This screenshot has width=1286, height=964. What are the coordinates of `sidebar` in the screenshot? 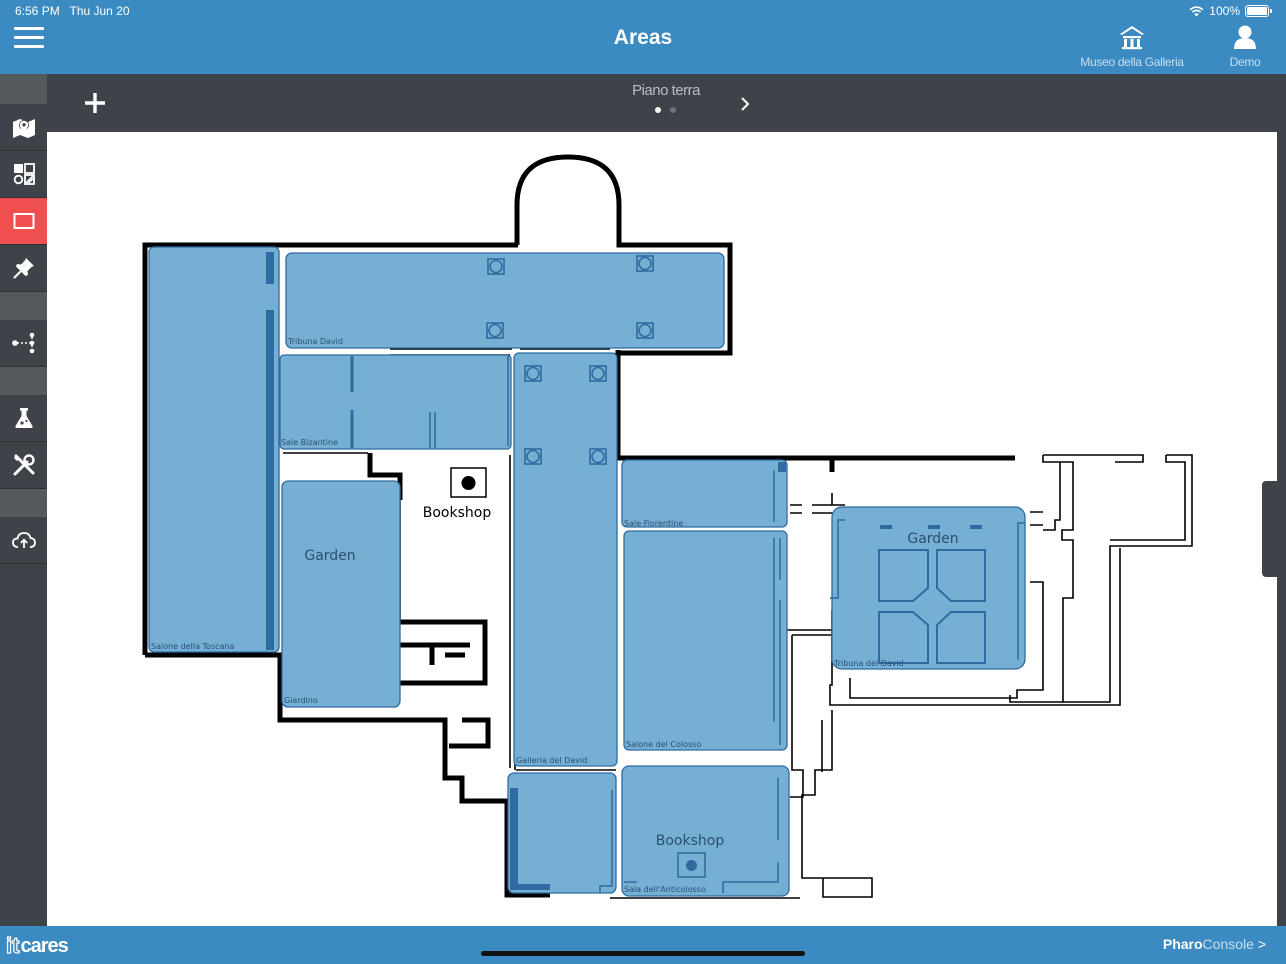 It's located at (23, 500).